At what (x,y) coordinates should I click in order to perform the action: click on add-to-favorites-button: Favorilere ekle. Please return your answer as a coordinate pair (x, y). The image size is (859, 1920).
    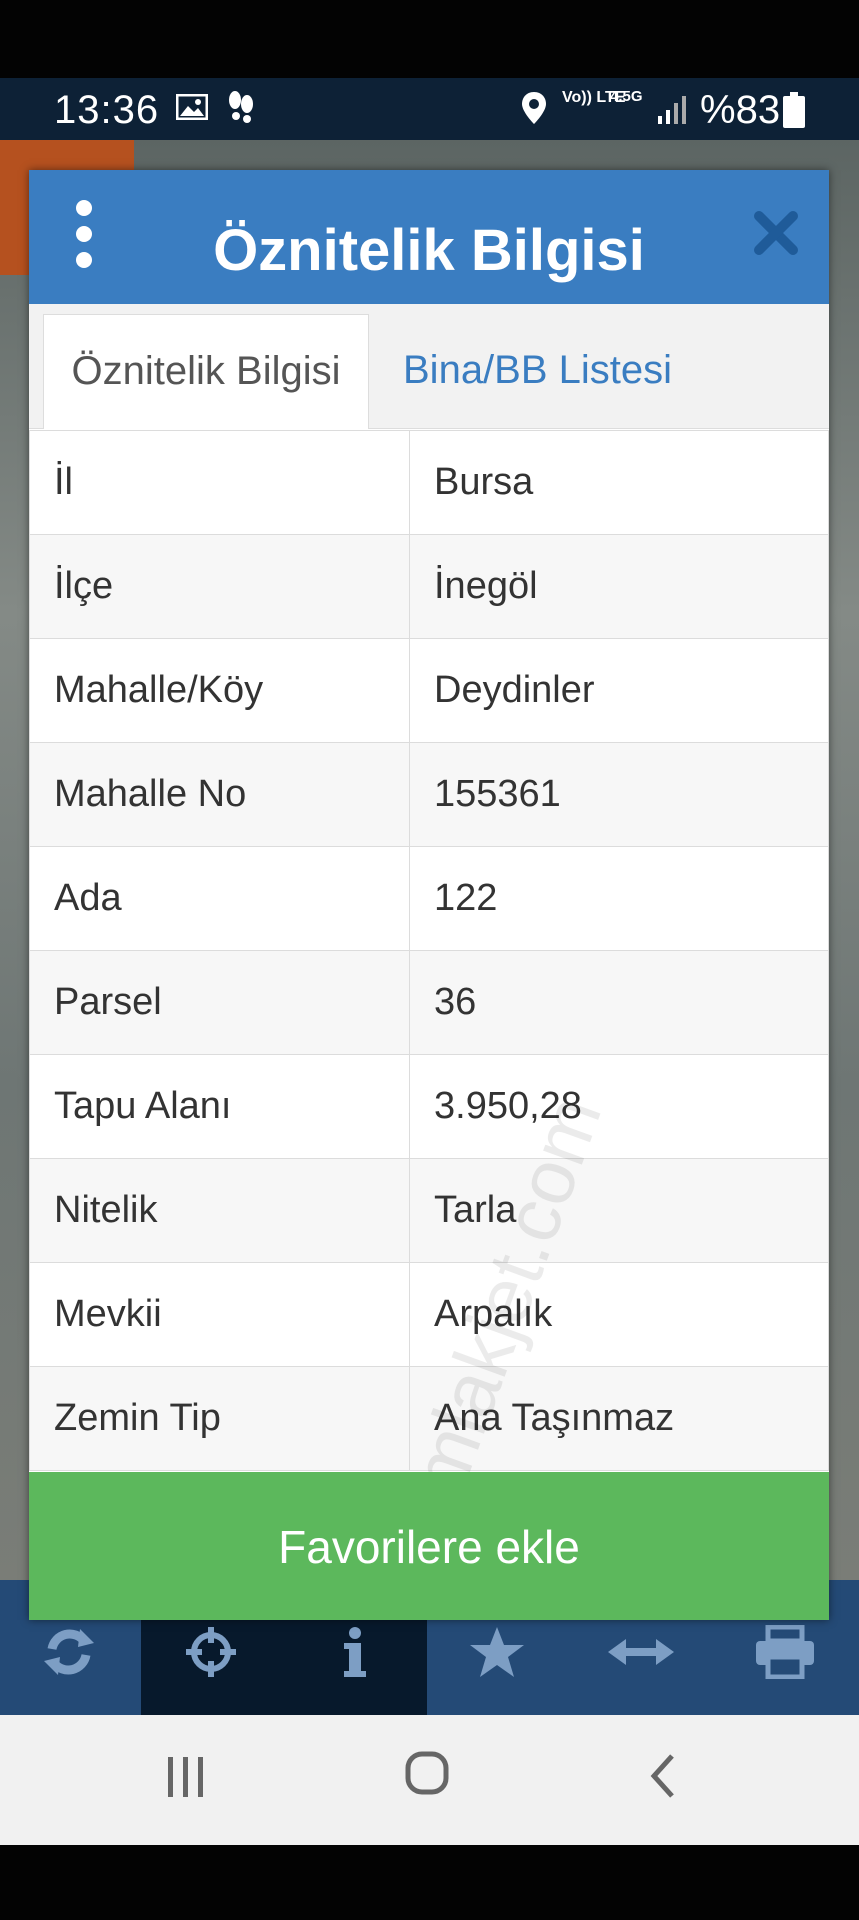
    Looking at the image, I should click on (429, 1546).